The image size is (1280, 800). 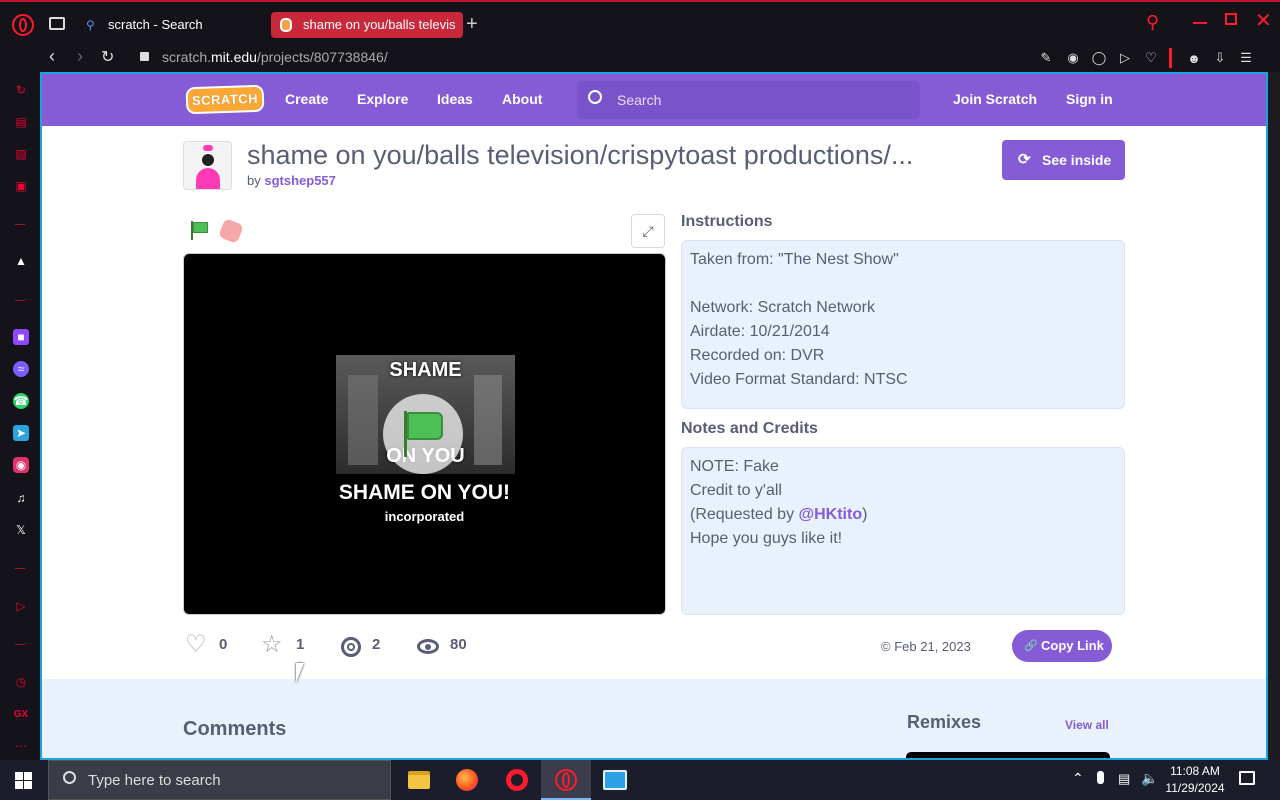 I want to click on instagram-icon: ◉, so click(x=21, y=465).